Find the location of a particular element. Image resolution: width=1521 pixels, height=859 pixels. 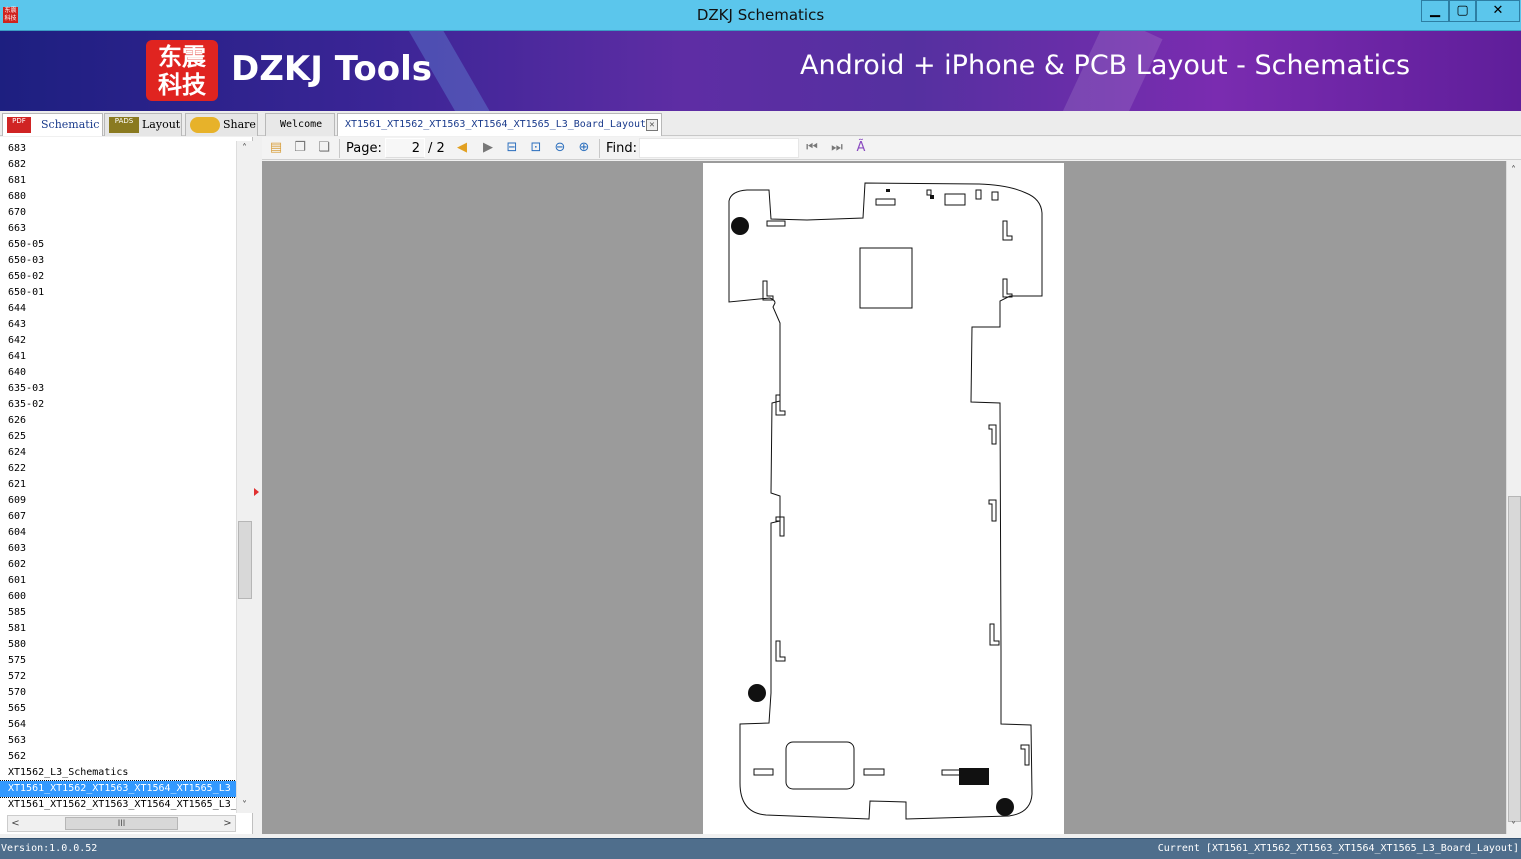

pdf-icon: PDF is located at coordinates (19, 125).